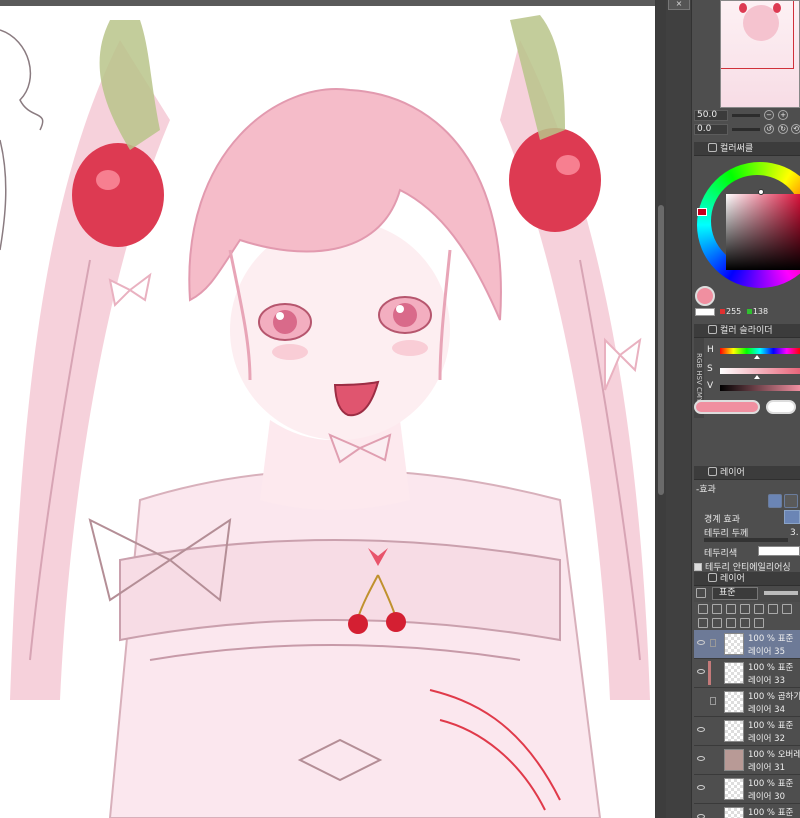 The image size is (800, 818). What do you see at coordinates (705, 312) in the screenshot?
I see `sub-color-swatch` at bounding box center [705, 312].